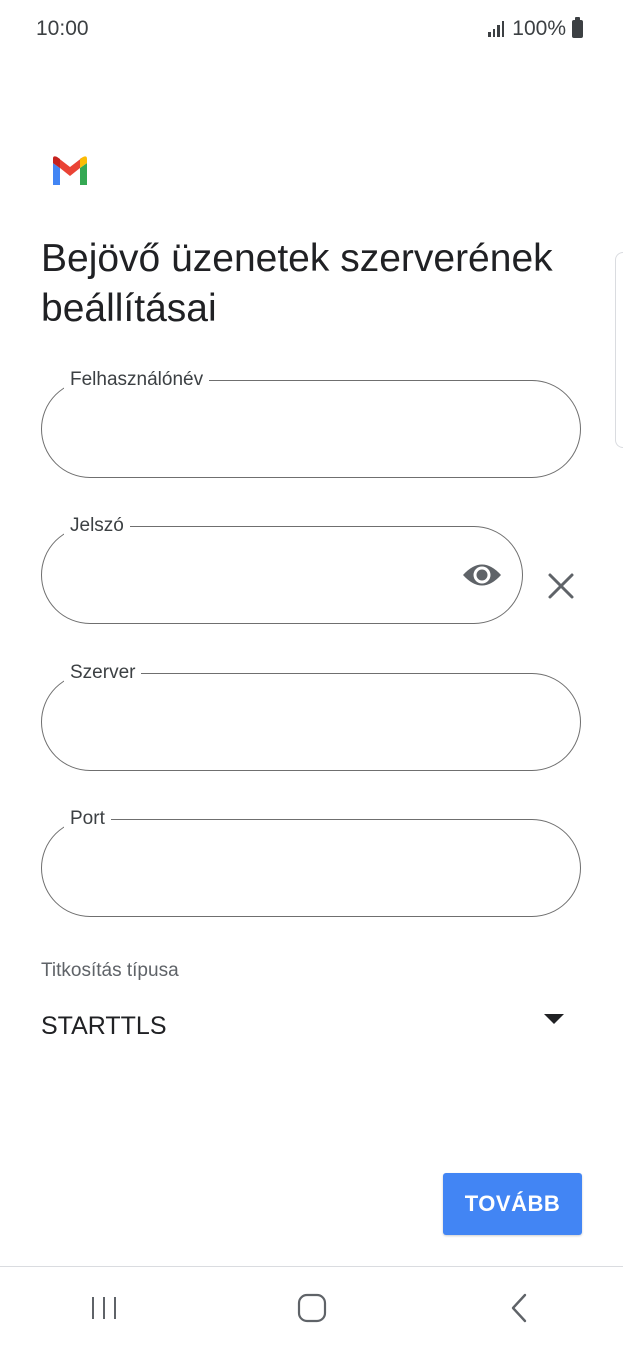 The image size is (623, 1349). I want to click on navigation-bar, so click(311, 1308).